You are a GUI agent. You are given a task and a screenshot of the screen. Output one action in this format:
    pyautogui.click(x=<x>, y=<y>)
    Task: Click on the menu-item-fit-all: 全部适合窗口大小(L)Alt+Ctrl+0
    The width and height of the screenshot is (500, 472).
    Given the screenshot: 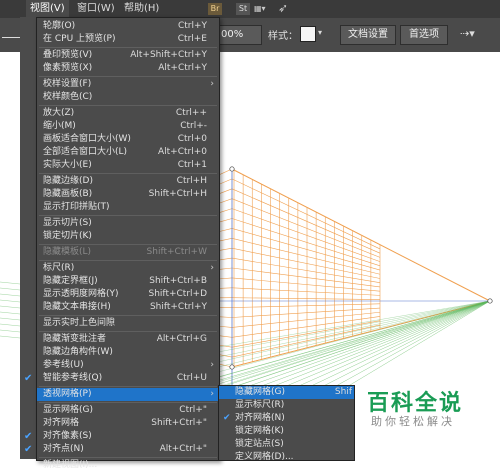 What is the action you would take?
    pyautogui.click(x=128, y=152)
    